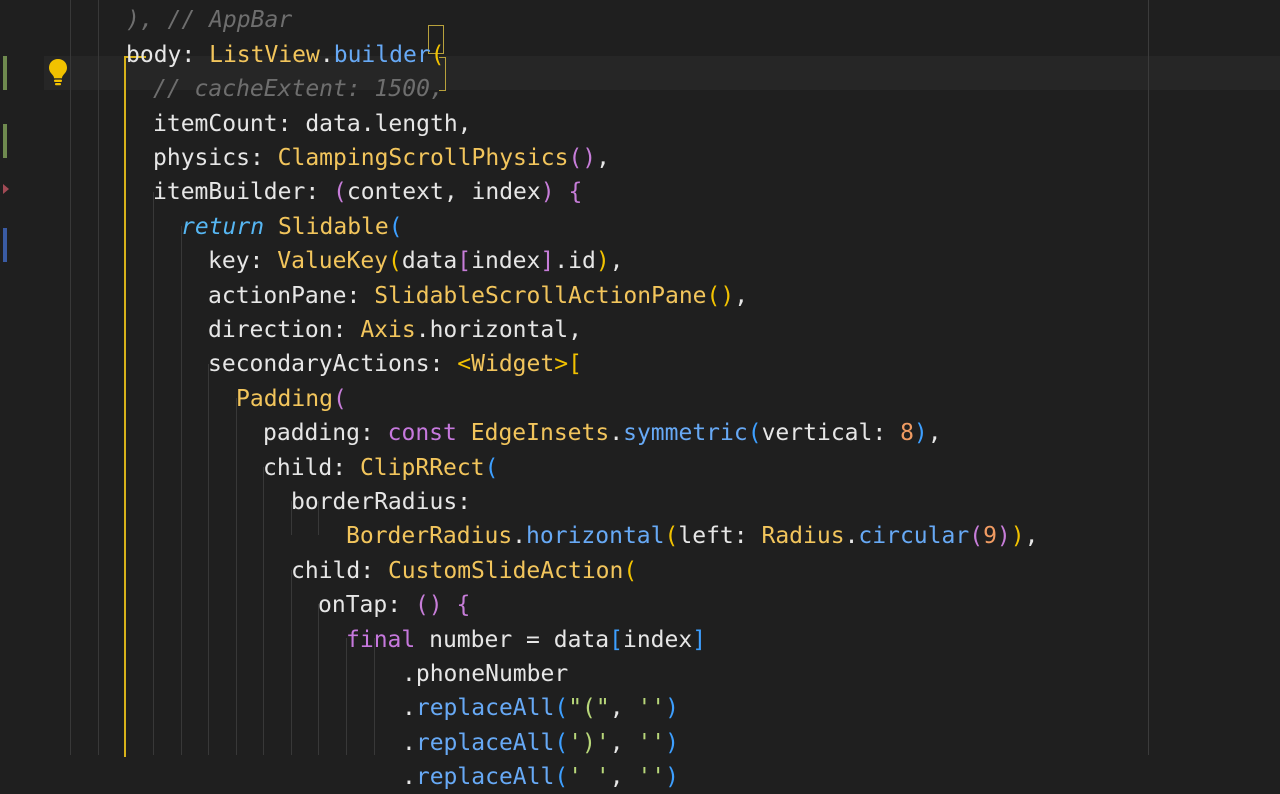  I want to click on code-line: onTap: () {, so click(394, 605).